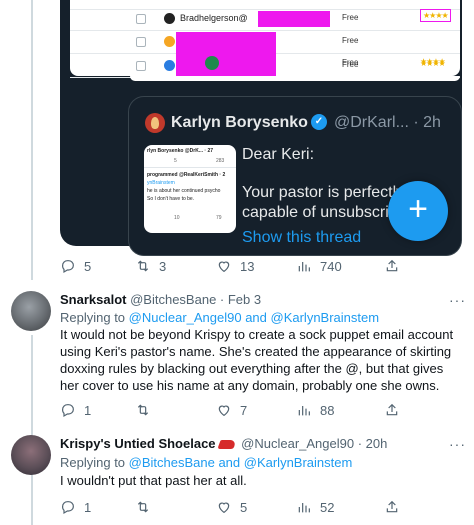 Image resolution: width=474 pixels, height=525 pixels. Describe the element at coordinates (314, 443) in the screenshot. I see `author-handle-time: @Nuclear_Angel90 · 20h` at that location.